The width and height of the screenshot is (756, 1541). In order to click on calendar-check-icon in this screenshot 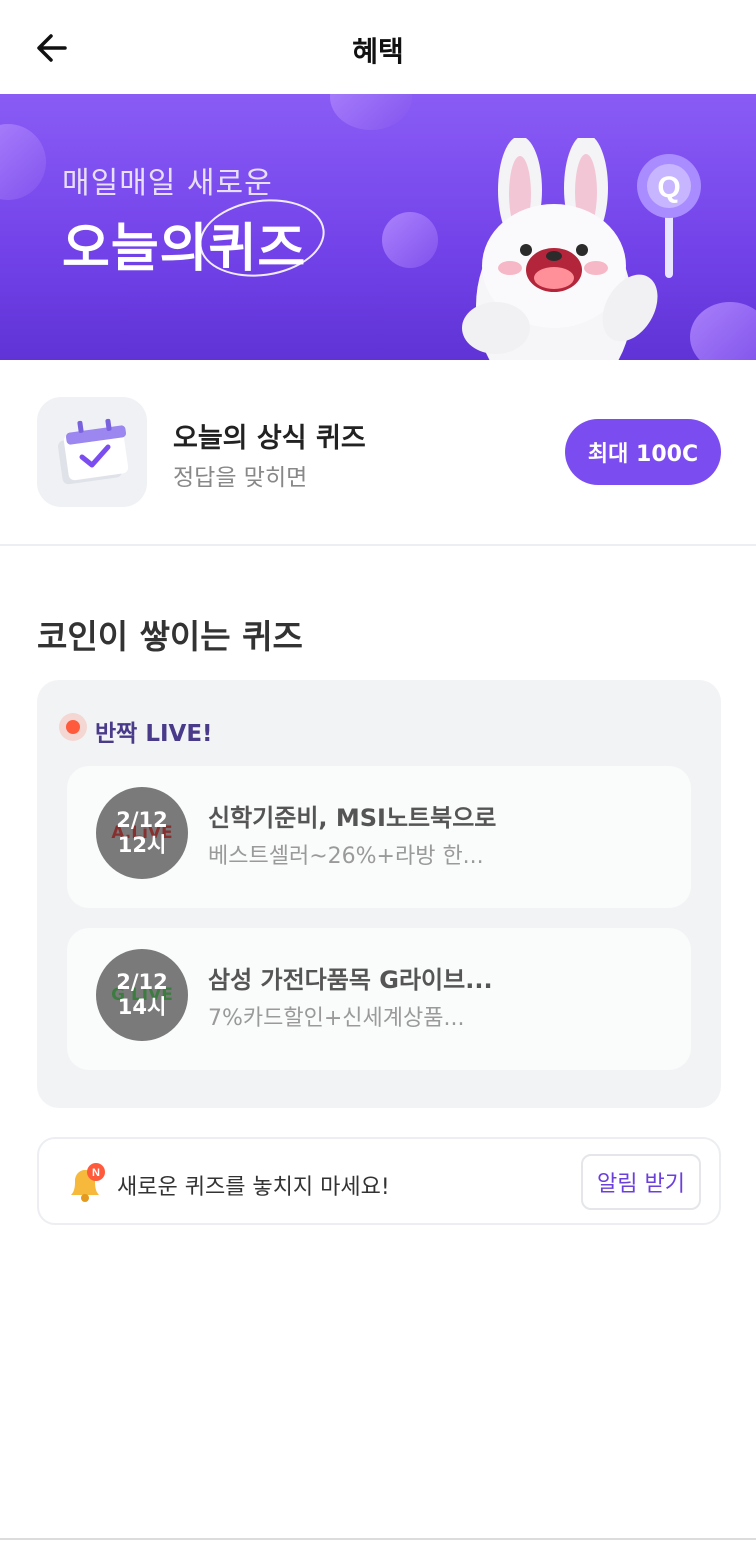, I will do `click(93, 451)`.